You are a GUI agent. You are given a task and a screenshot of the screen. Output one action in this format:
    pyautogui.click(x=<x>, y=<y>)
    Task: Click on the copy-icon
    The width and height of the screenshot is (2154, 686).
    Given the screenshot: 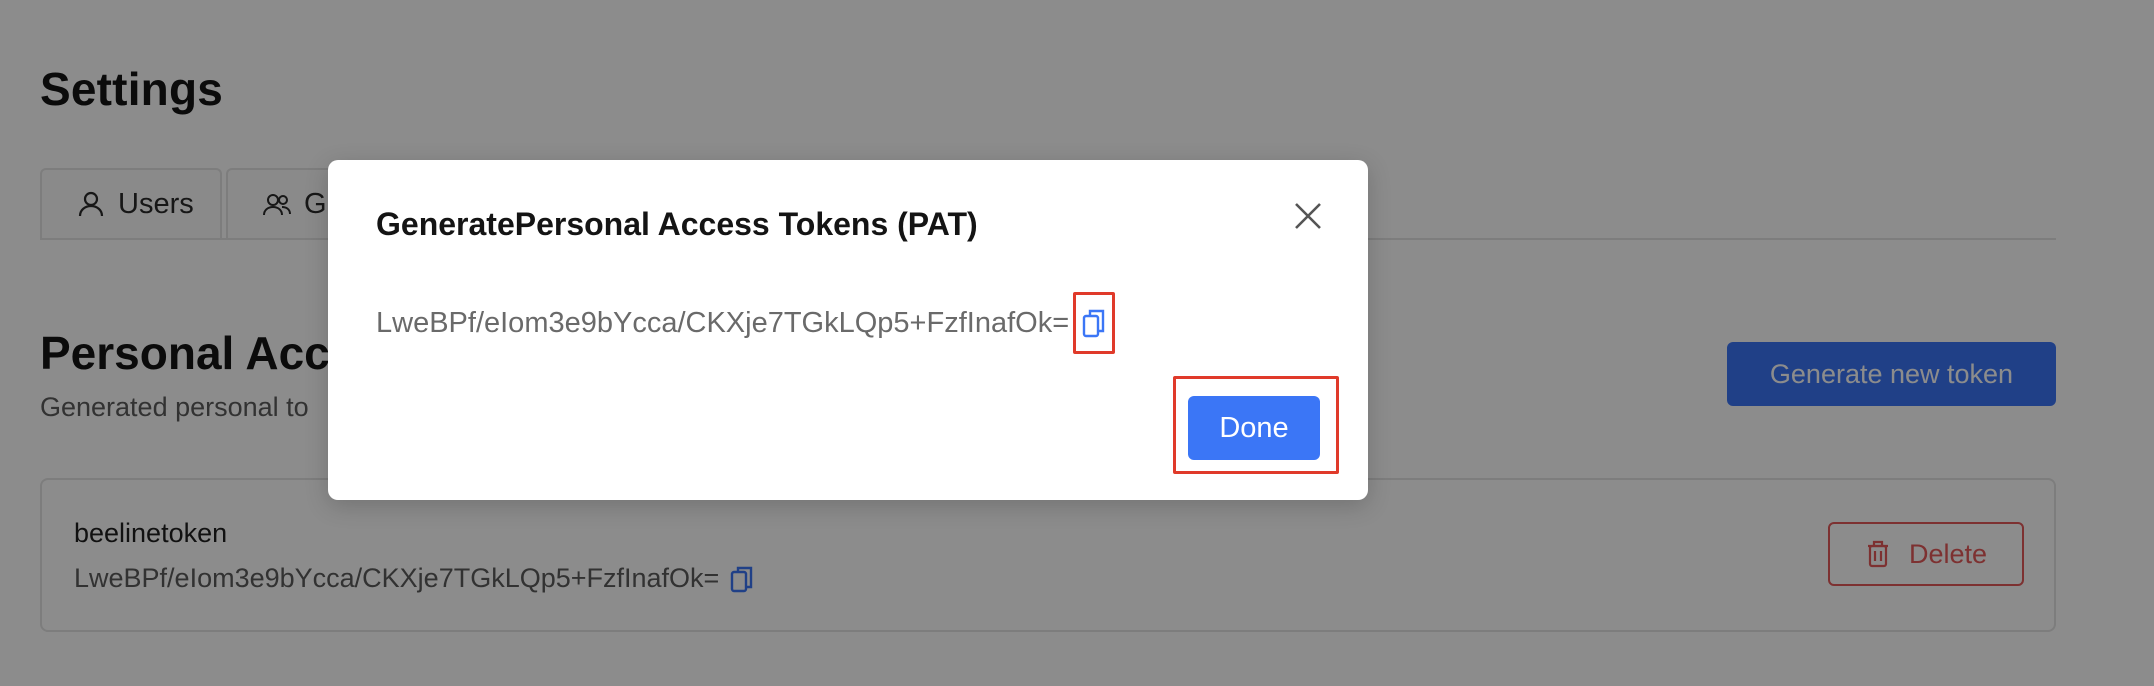 What is the action you would take?
    pyautogui.click(x=1094, y=323)
    